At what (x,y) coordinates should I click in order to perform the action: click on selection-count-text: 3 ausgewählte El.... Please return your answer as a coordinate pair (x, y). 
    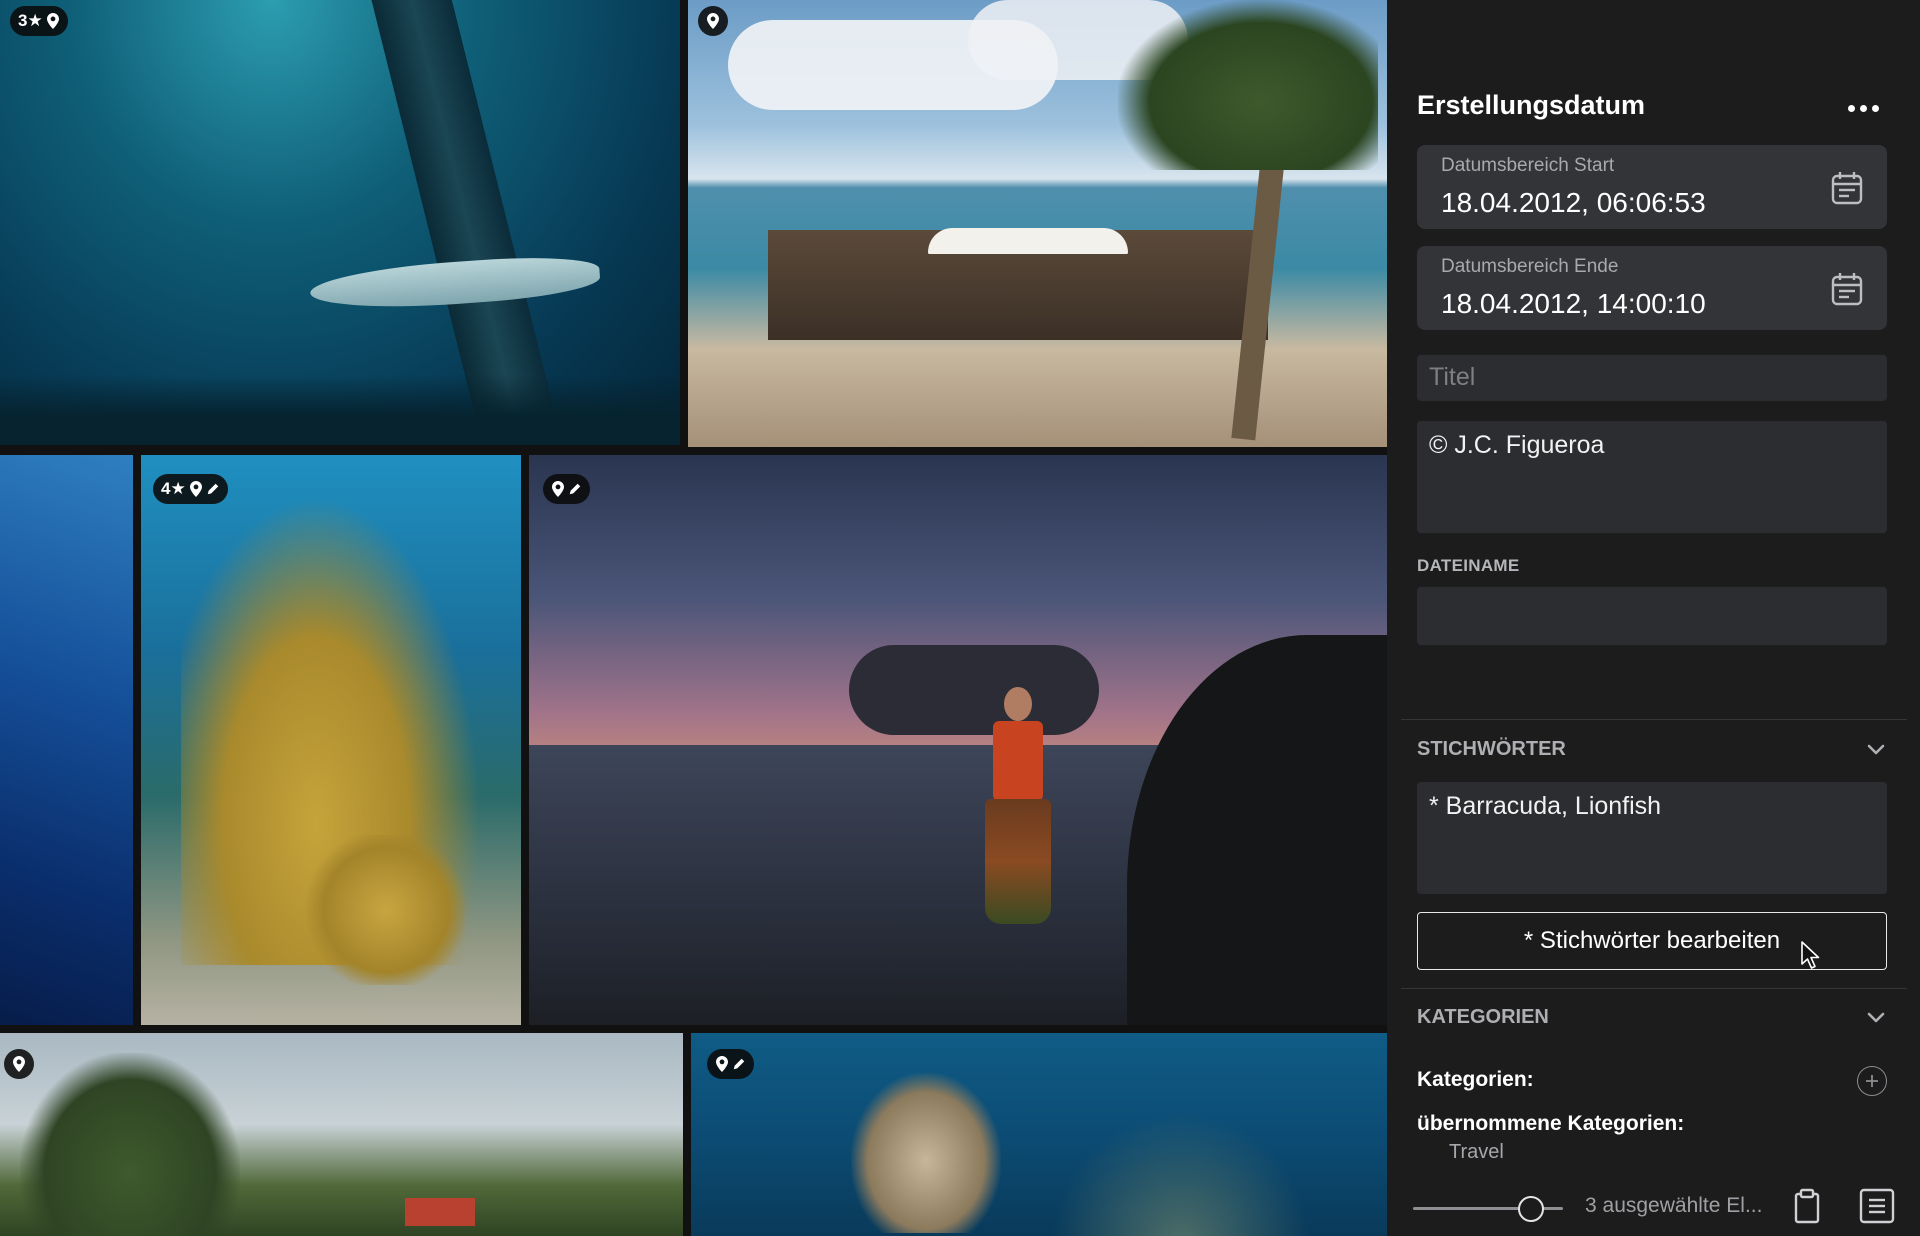
    Looking at the image, I should click on (1674, 1205).